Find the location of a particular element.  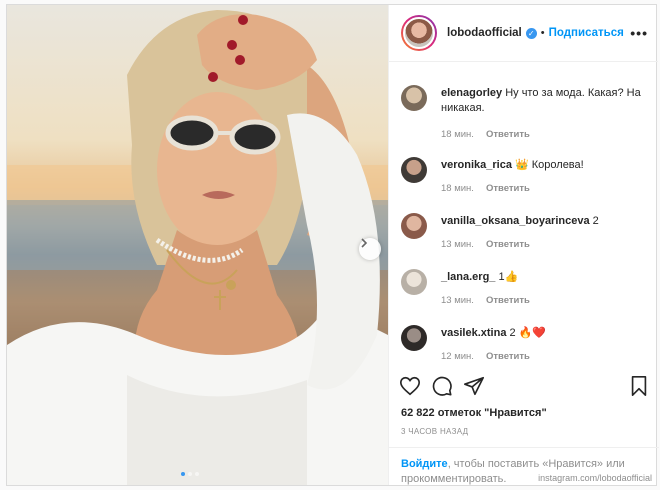

source-watermark: instagram.com/lobodaofficial is located at coordinates (595, 478).